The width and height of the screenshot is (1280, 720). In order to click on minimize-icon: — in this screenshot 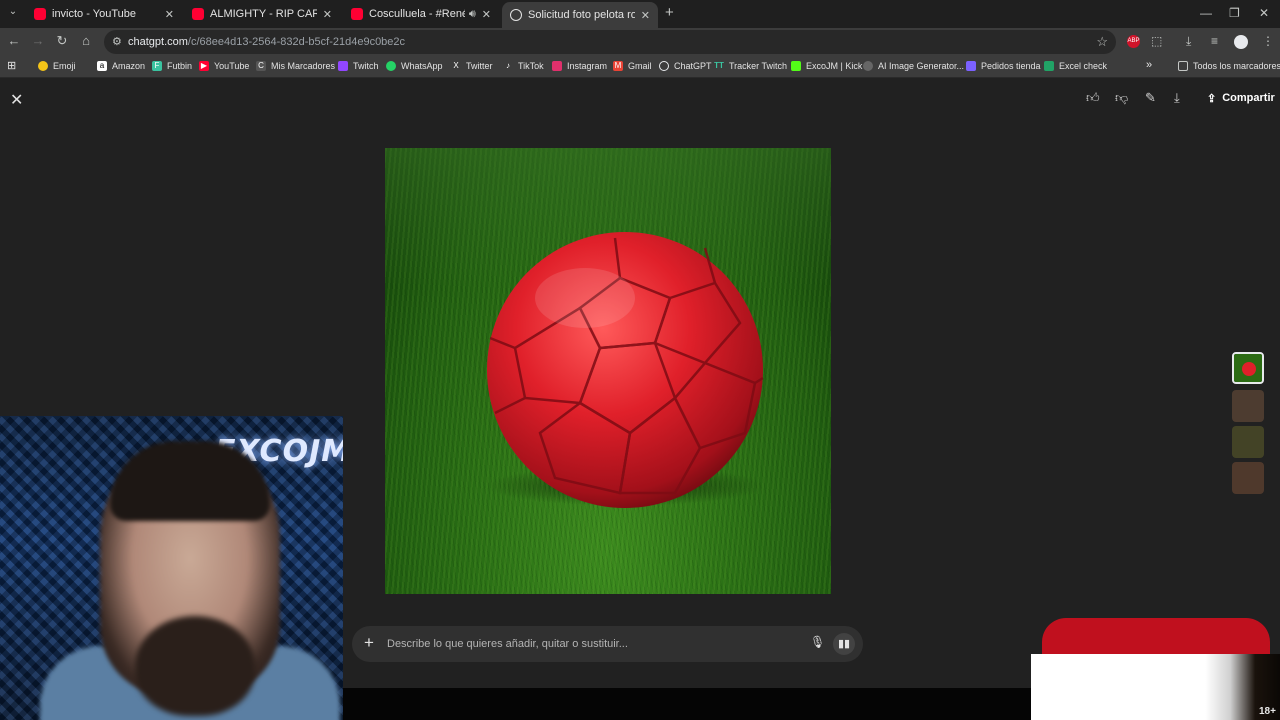, I will do `click(1206, 13)`.